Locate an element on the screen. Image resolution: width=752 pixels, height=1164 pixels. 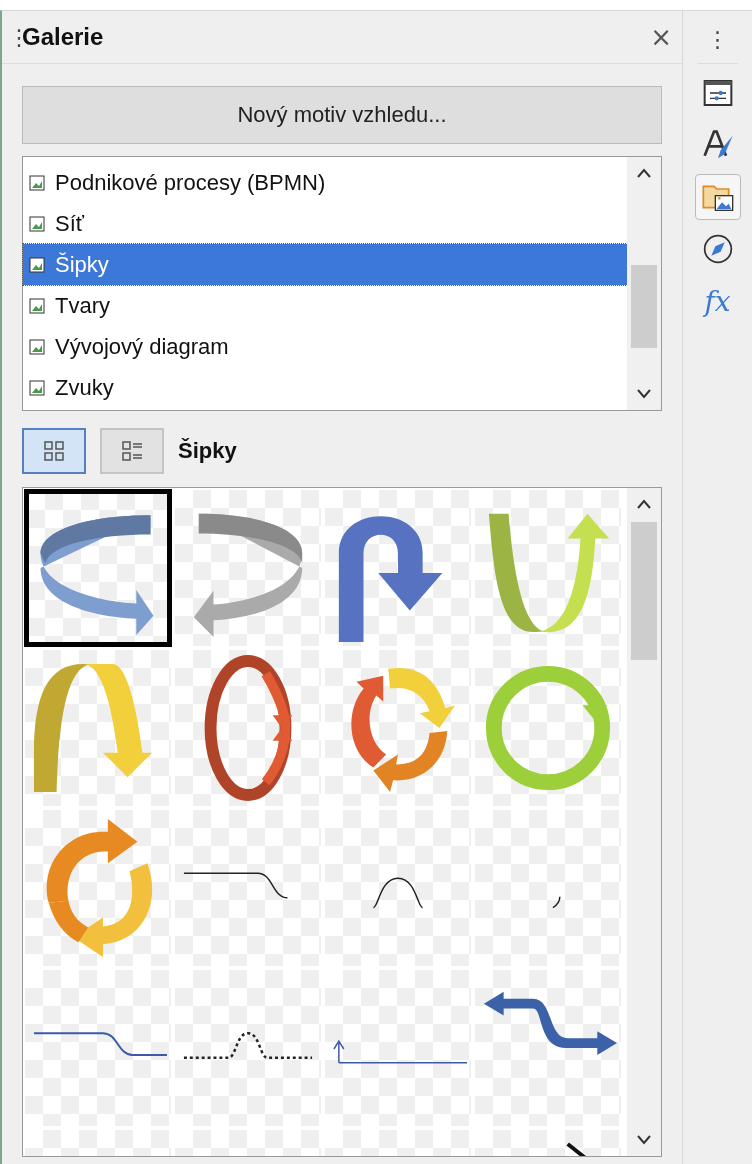
sidebar-tab: fx is located at coordinates (717, 301).